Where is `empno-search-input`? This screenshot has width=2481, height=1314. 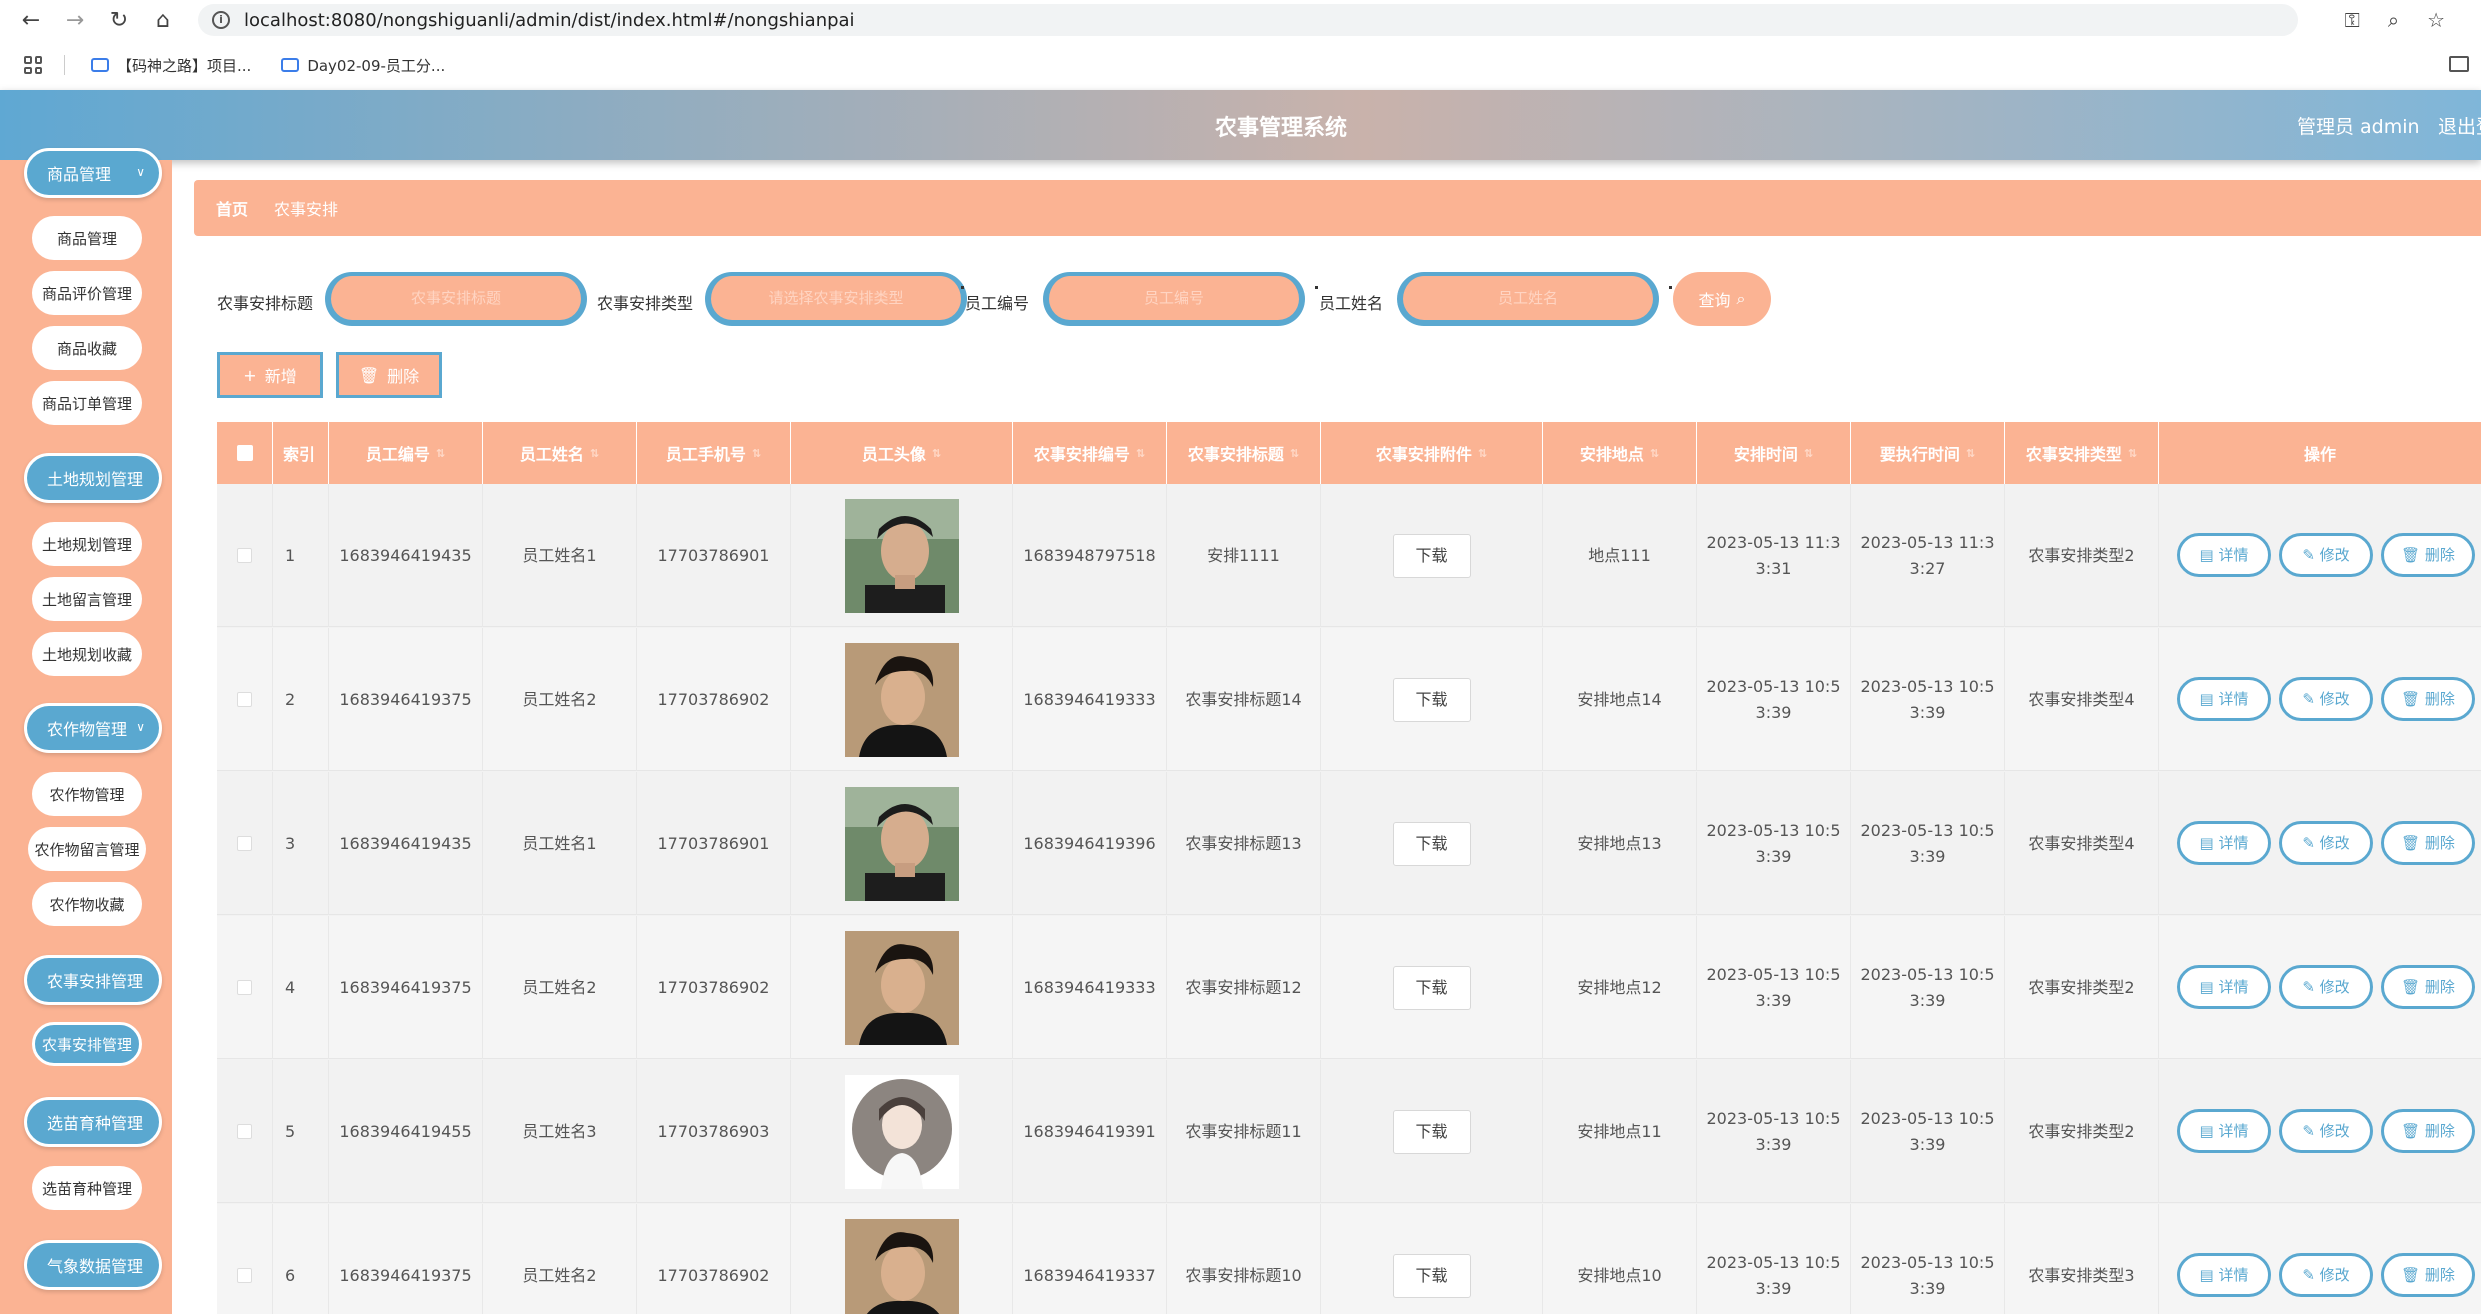
empno-search-input is located at coordinates (1174, 299).